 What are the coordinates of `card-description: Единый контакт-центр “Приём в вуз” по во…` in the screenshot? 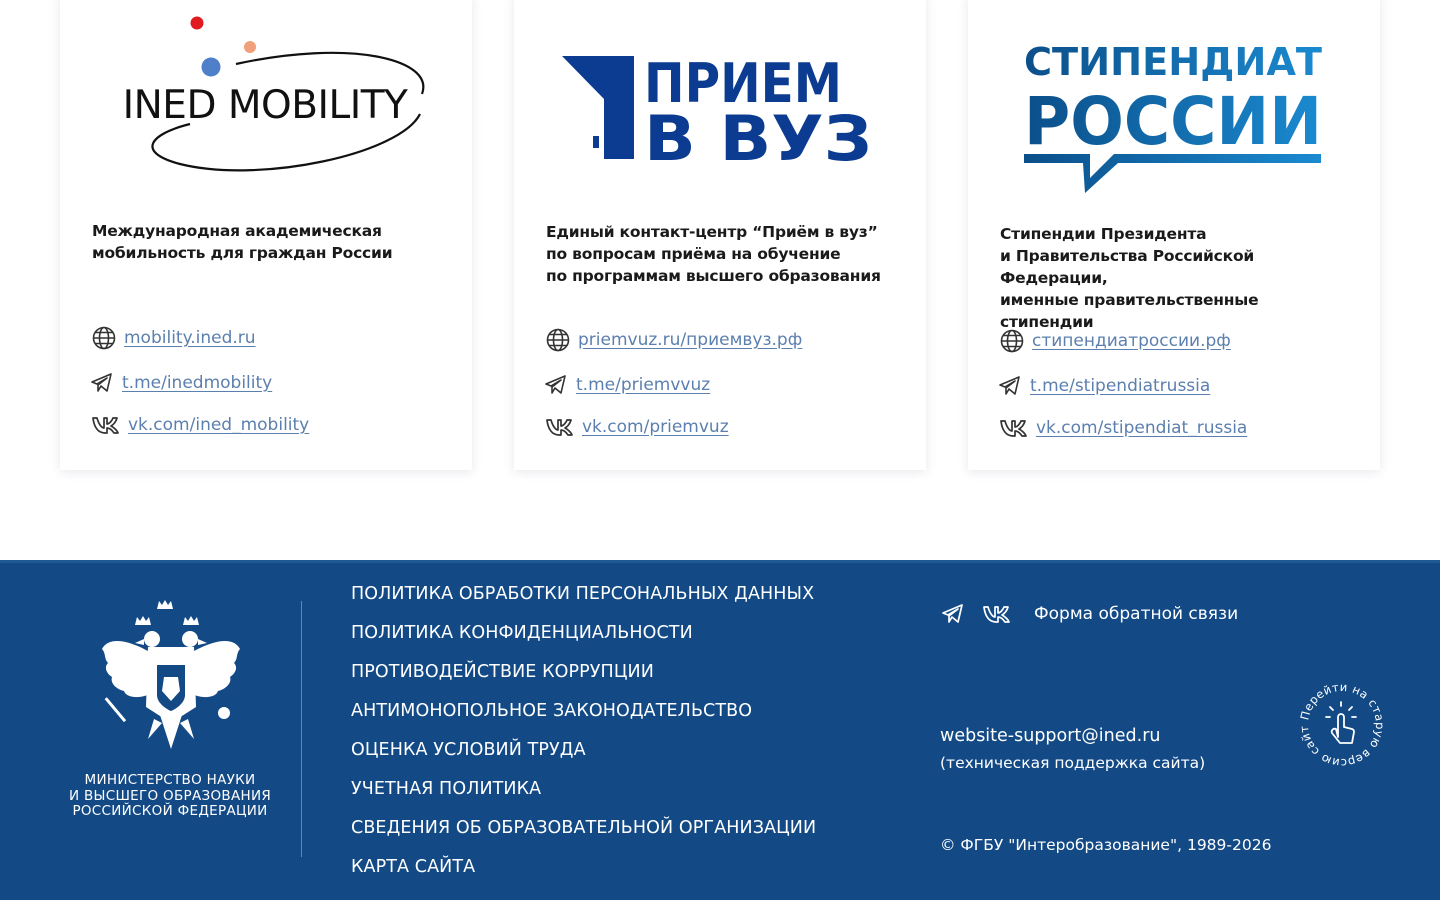 It's located at (713, 254).